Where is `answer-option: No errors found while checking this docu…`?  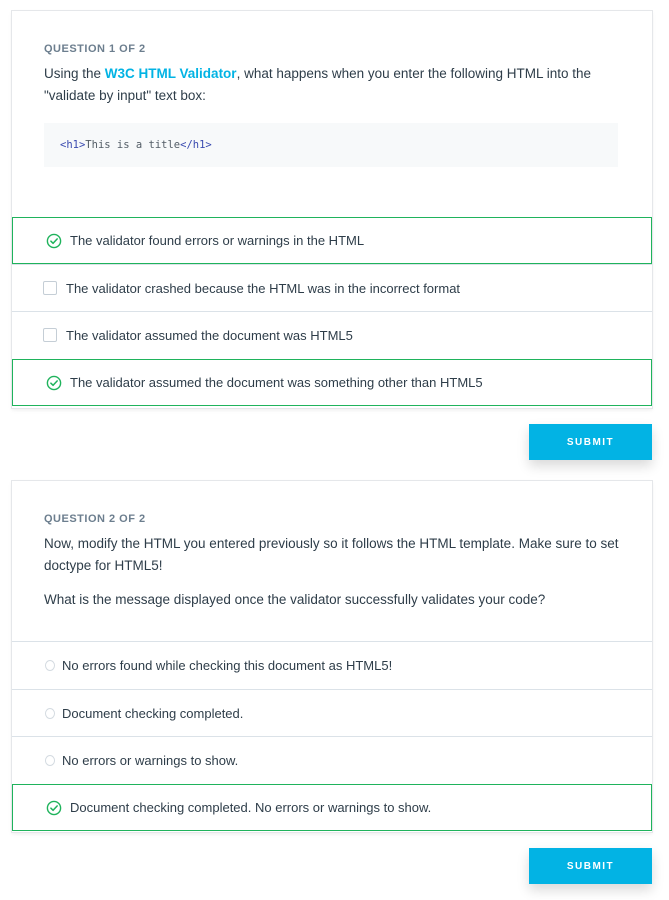
answer-option: No errors found while checking this docu… is located at coordinates (332, 664).